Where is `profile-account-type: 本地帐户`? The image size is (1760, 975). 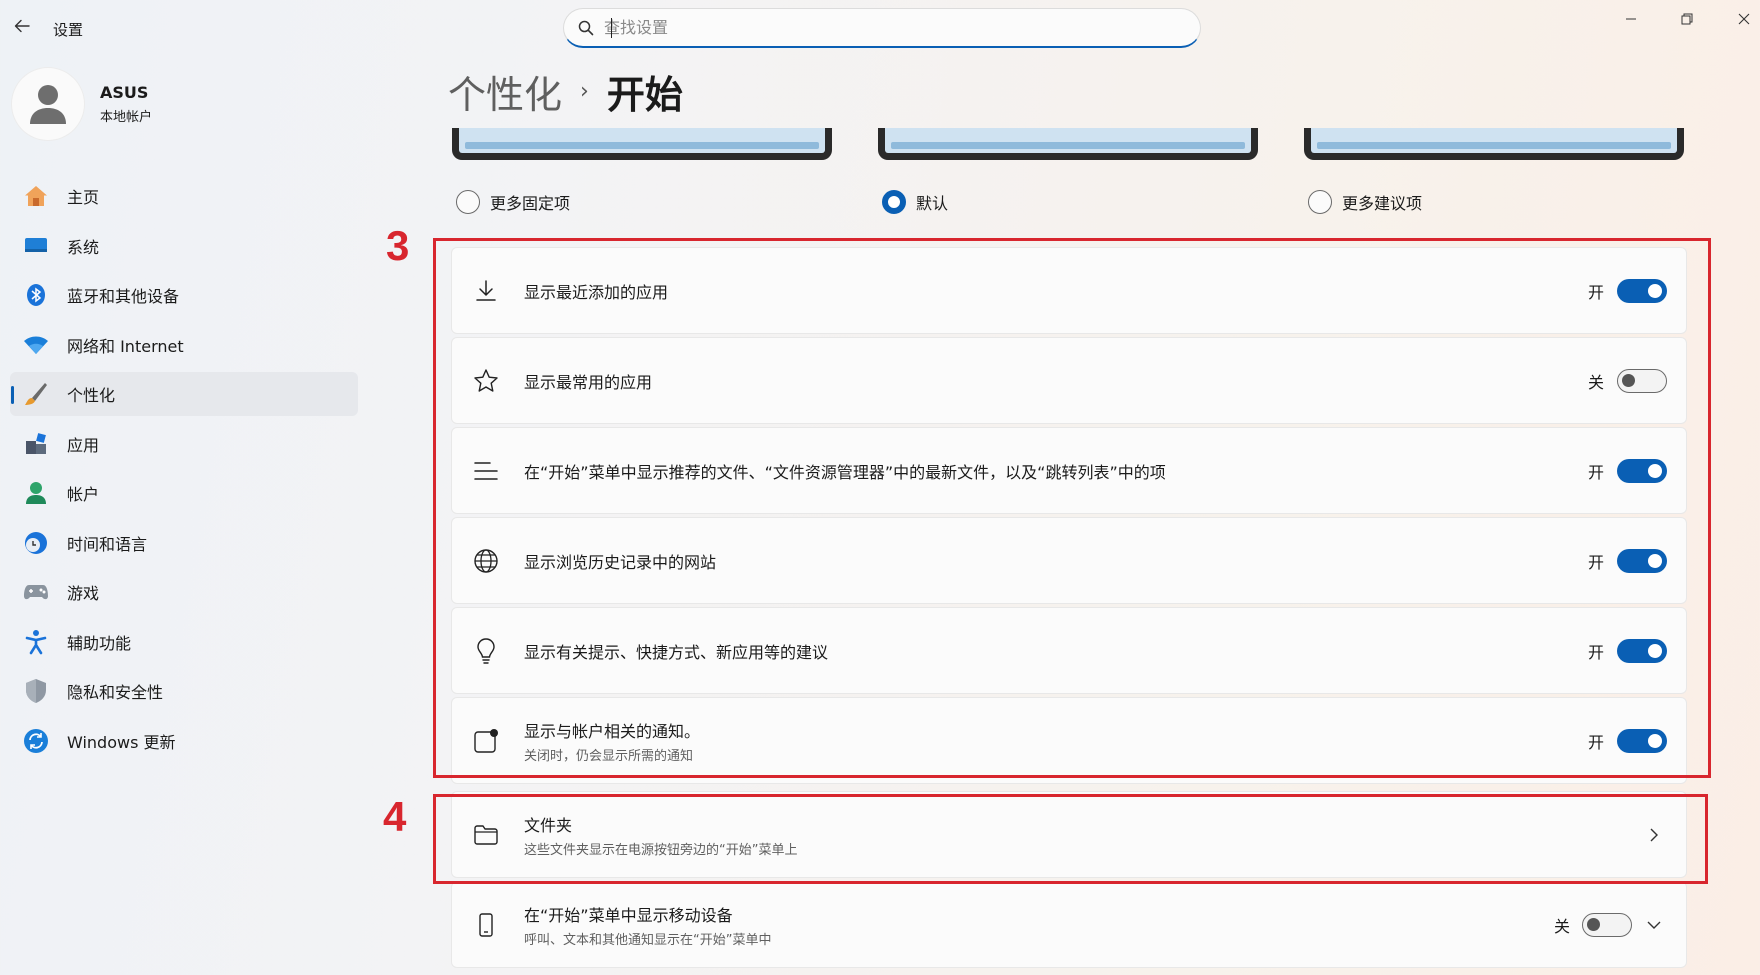
profile-account-type: 本地帐户 is located at coordinates (126, 117).